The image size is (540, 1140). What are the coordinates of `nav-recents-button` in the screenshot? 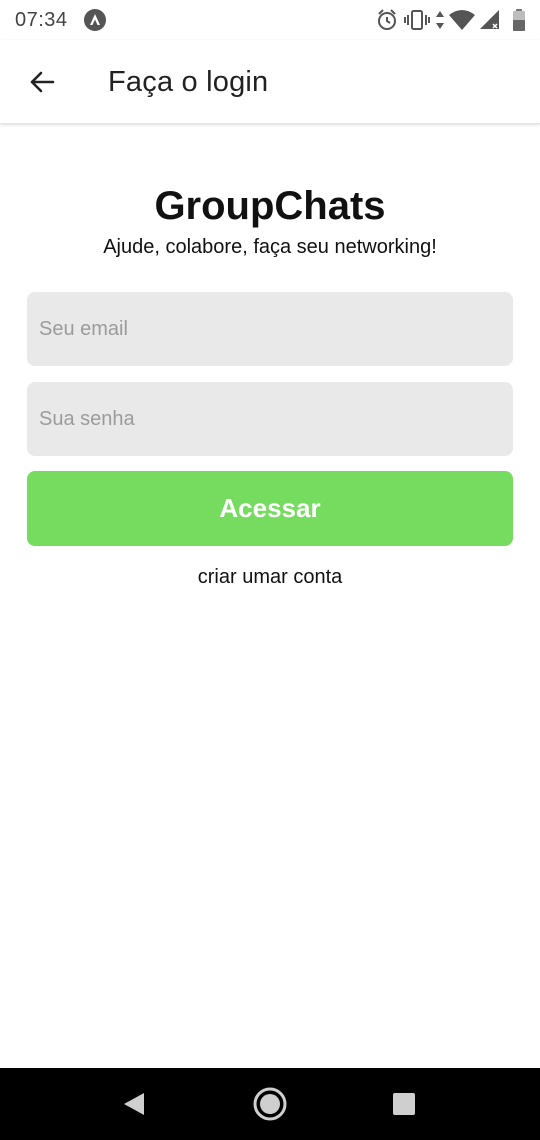 It's located at (404, 1104).